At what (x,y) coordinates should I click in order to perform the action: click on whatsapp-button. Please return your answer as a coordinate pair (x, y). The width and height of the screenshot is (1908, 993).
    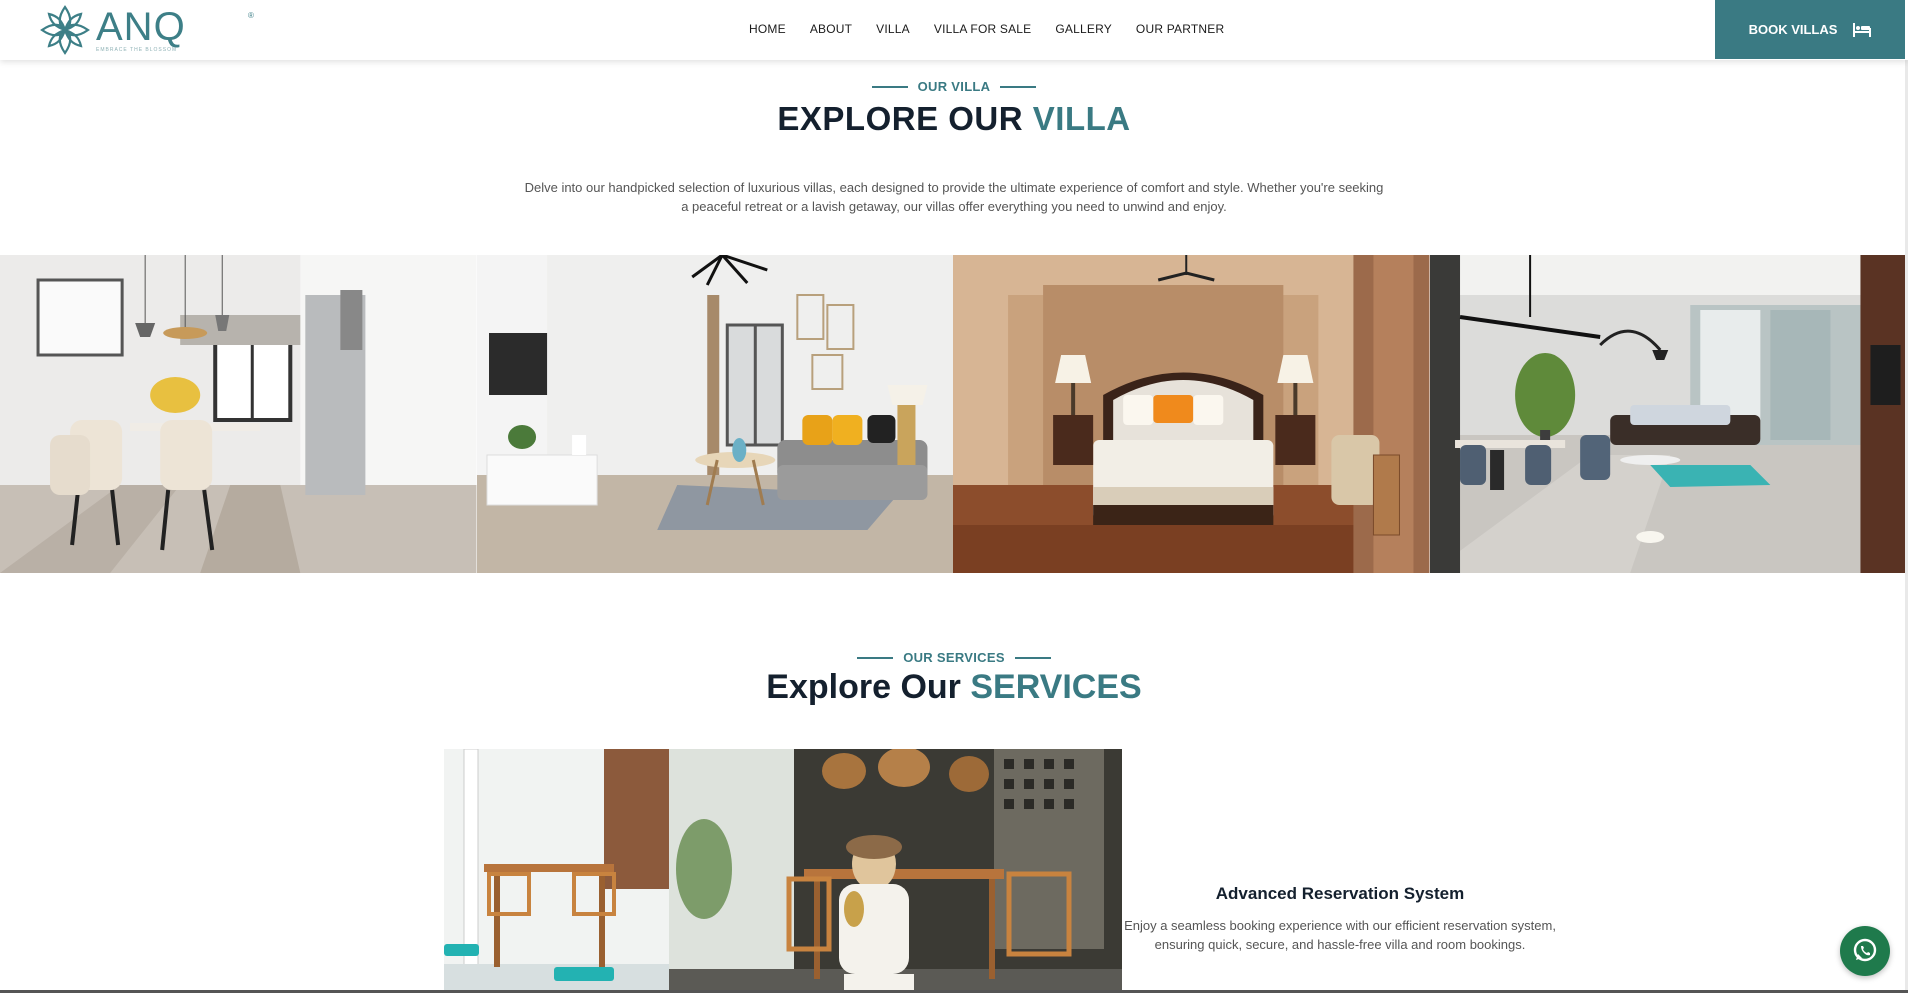
    Looking at the image, I should click on (1865, 951).